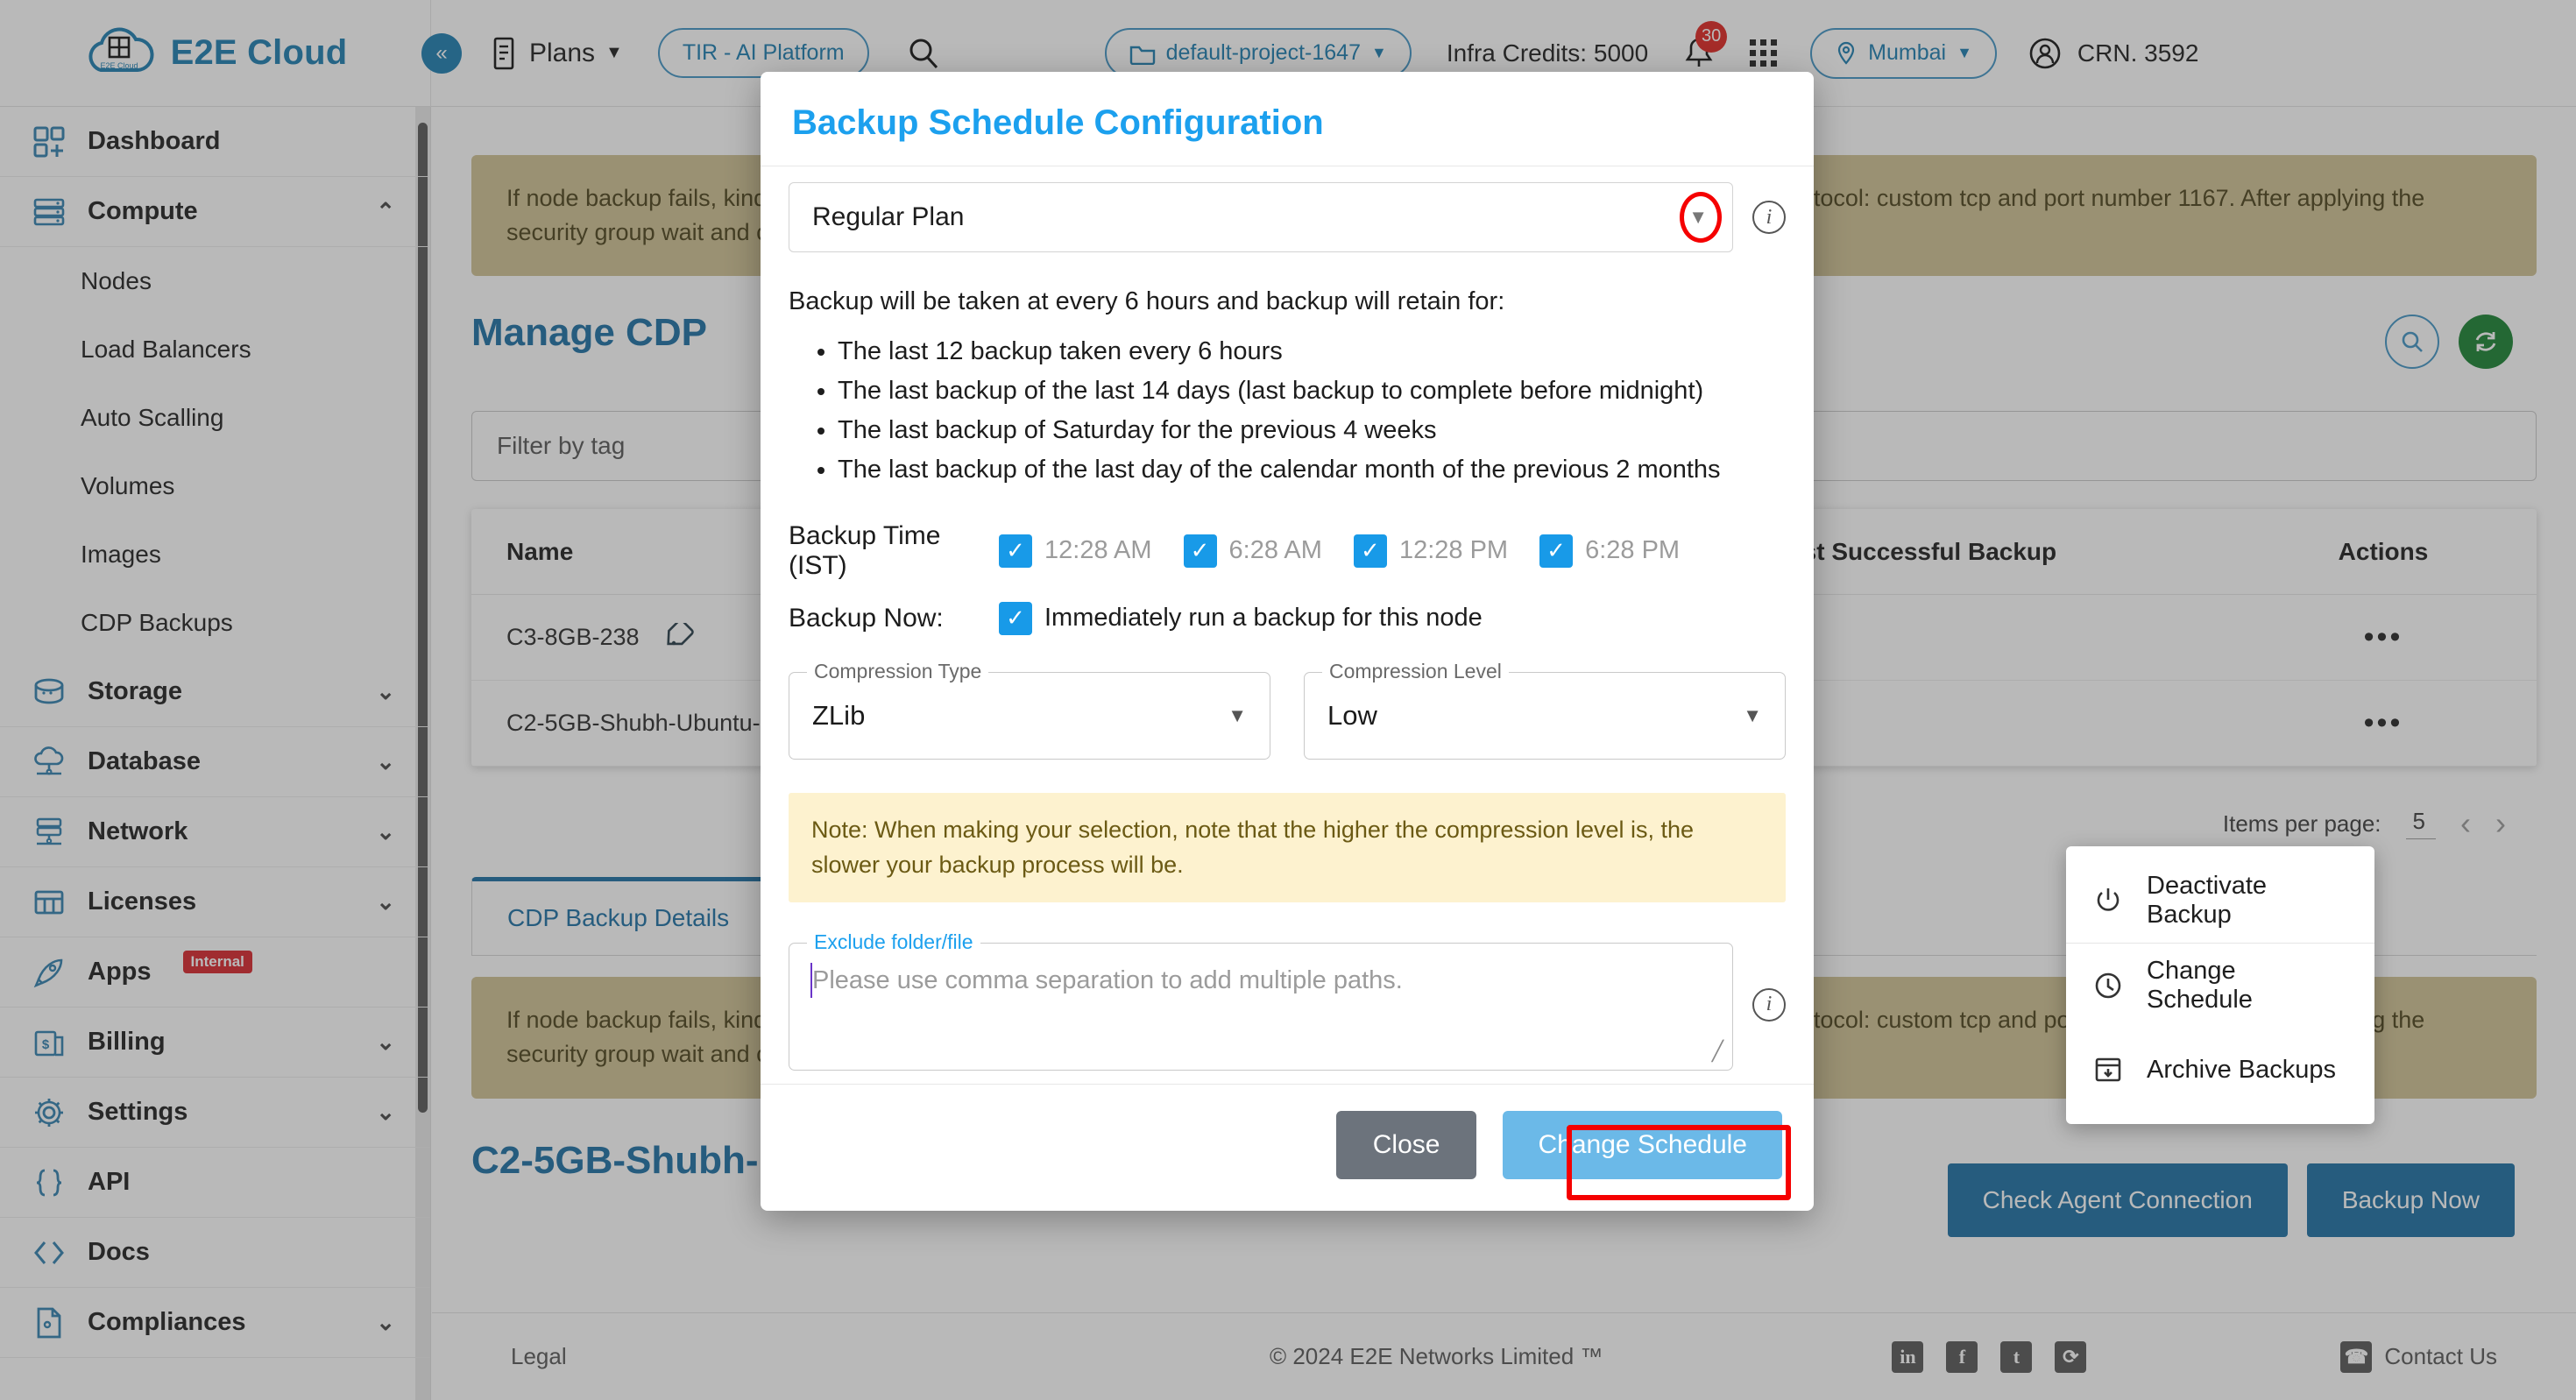 The height and width of the screenshot is (1400, 2576). I want to click on search-button, so click(2412, 342).